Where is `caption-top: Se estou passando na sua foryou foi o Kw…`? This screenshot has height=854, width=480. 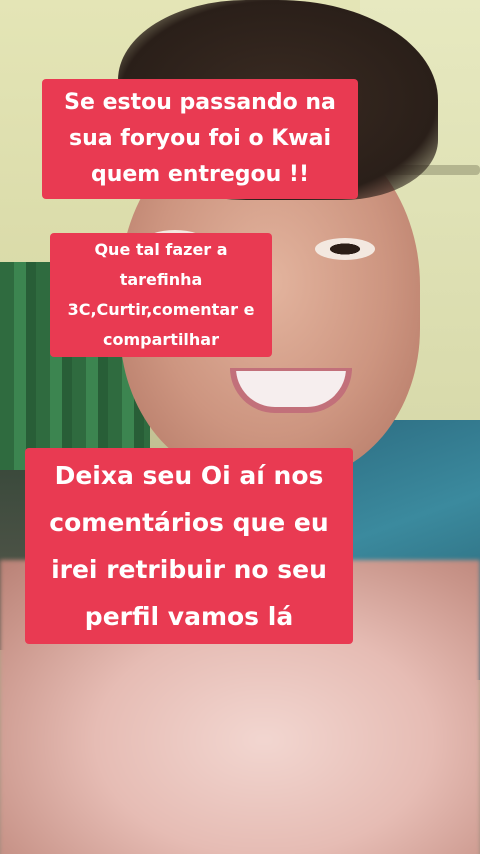
caption-top: Se estou passando na sua foryou foi o Kw… is located at coordinates (200, 139).